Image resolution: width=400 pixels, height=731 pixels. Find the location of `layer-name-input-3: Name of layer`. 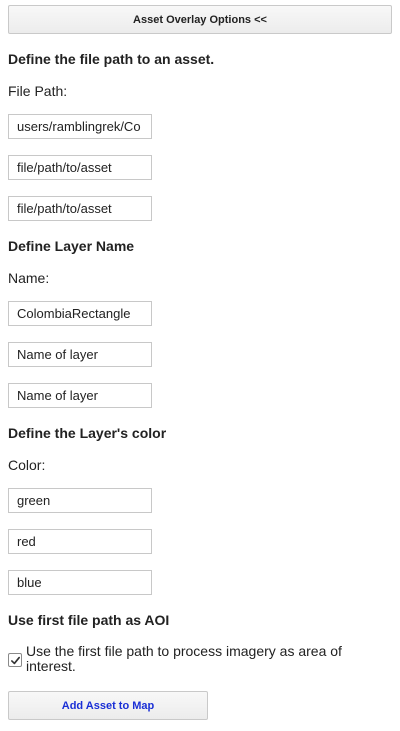

layer-name-input-3: Name of layer is located at coordinates (80, 395).